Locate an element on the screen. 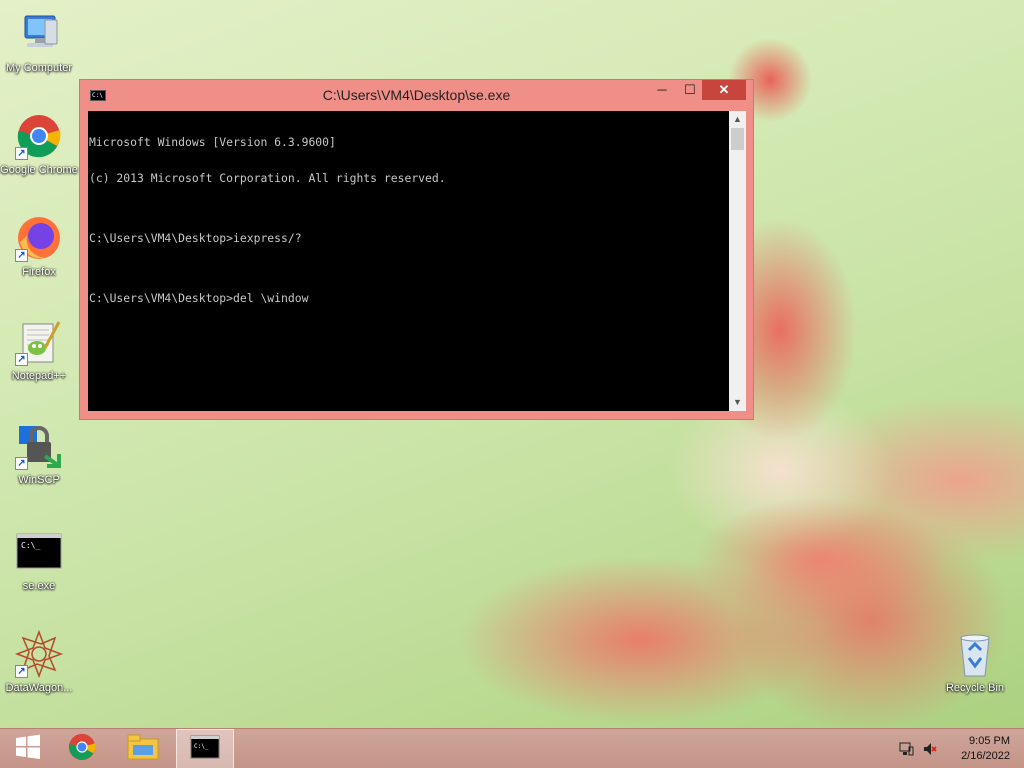  firefox-icon: ↗ is located at coordinates (39, 238).